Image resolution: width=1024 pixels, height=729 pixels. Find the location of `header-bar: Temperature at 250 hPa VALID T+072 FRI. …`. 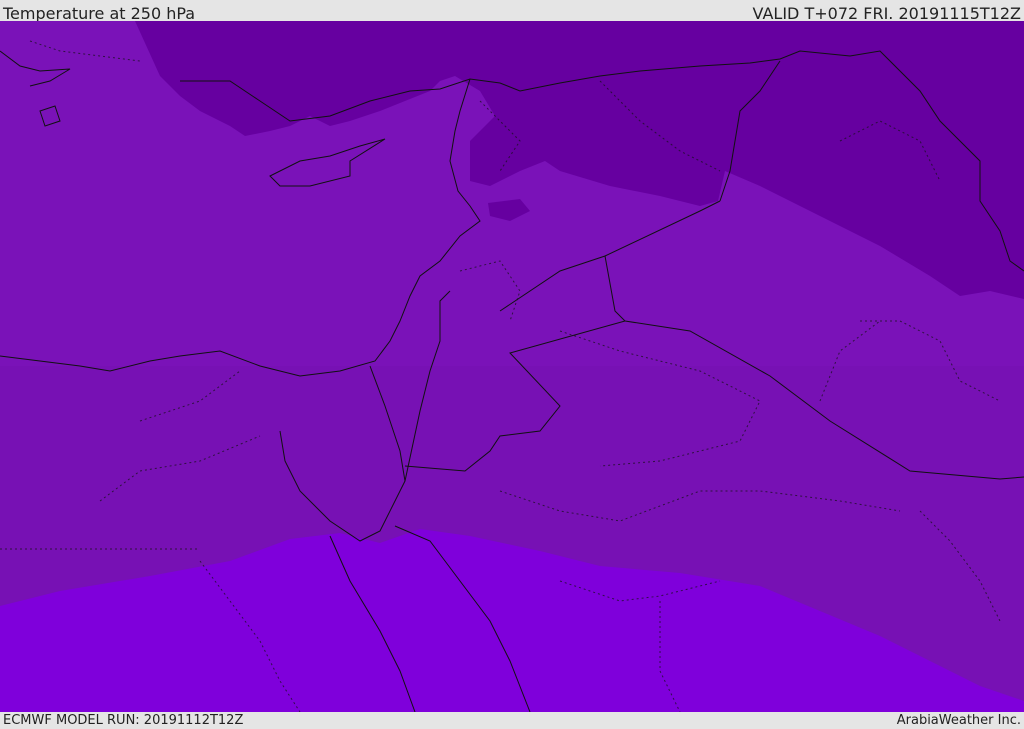

header-bar: Temperature at 250 hPa VALID T+072 FRI. … is located at coordinates (512, 11).